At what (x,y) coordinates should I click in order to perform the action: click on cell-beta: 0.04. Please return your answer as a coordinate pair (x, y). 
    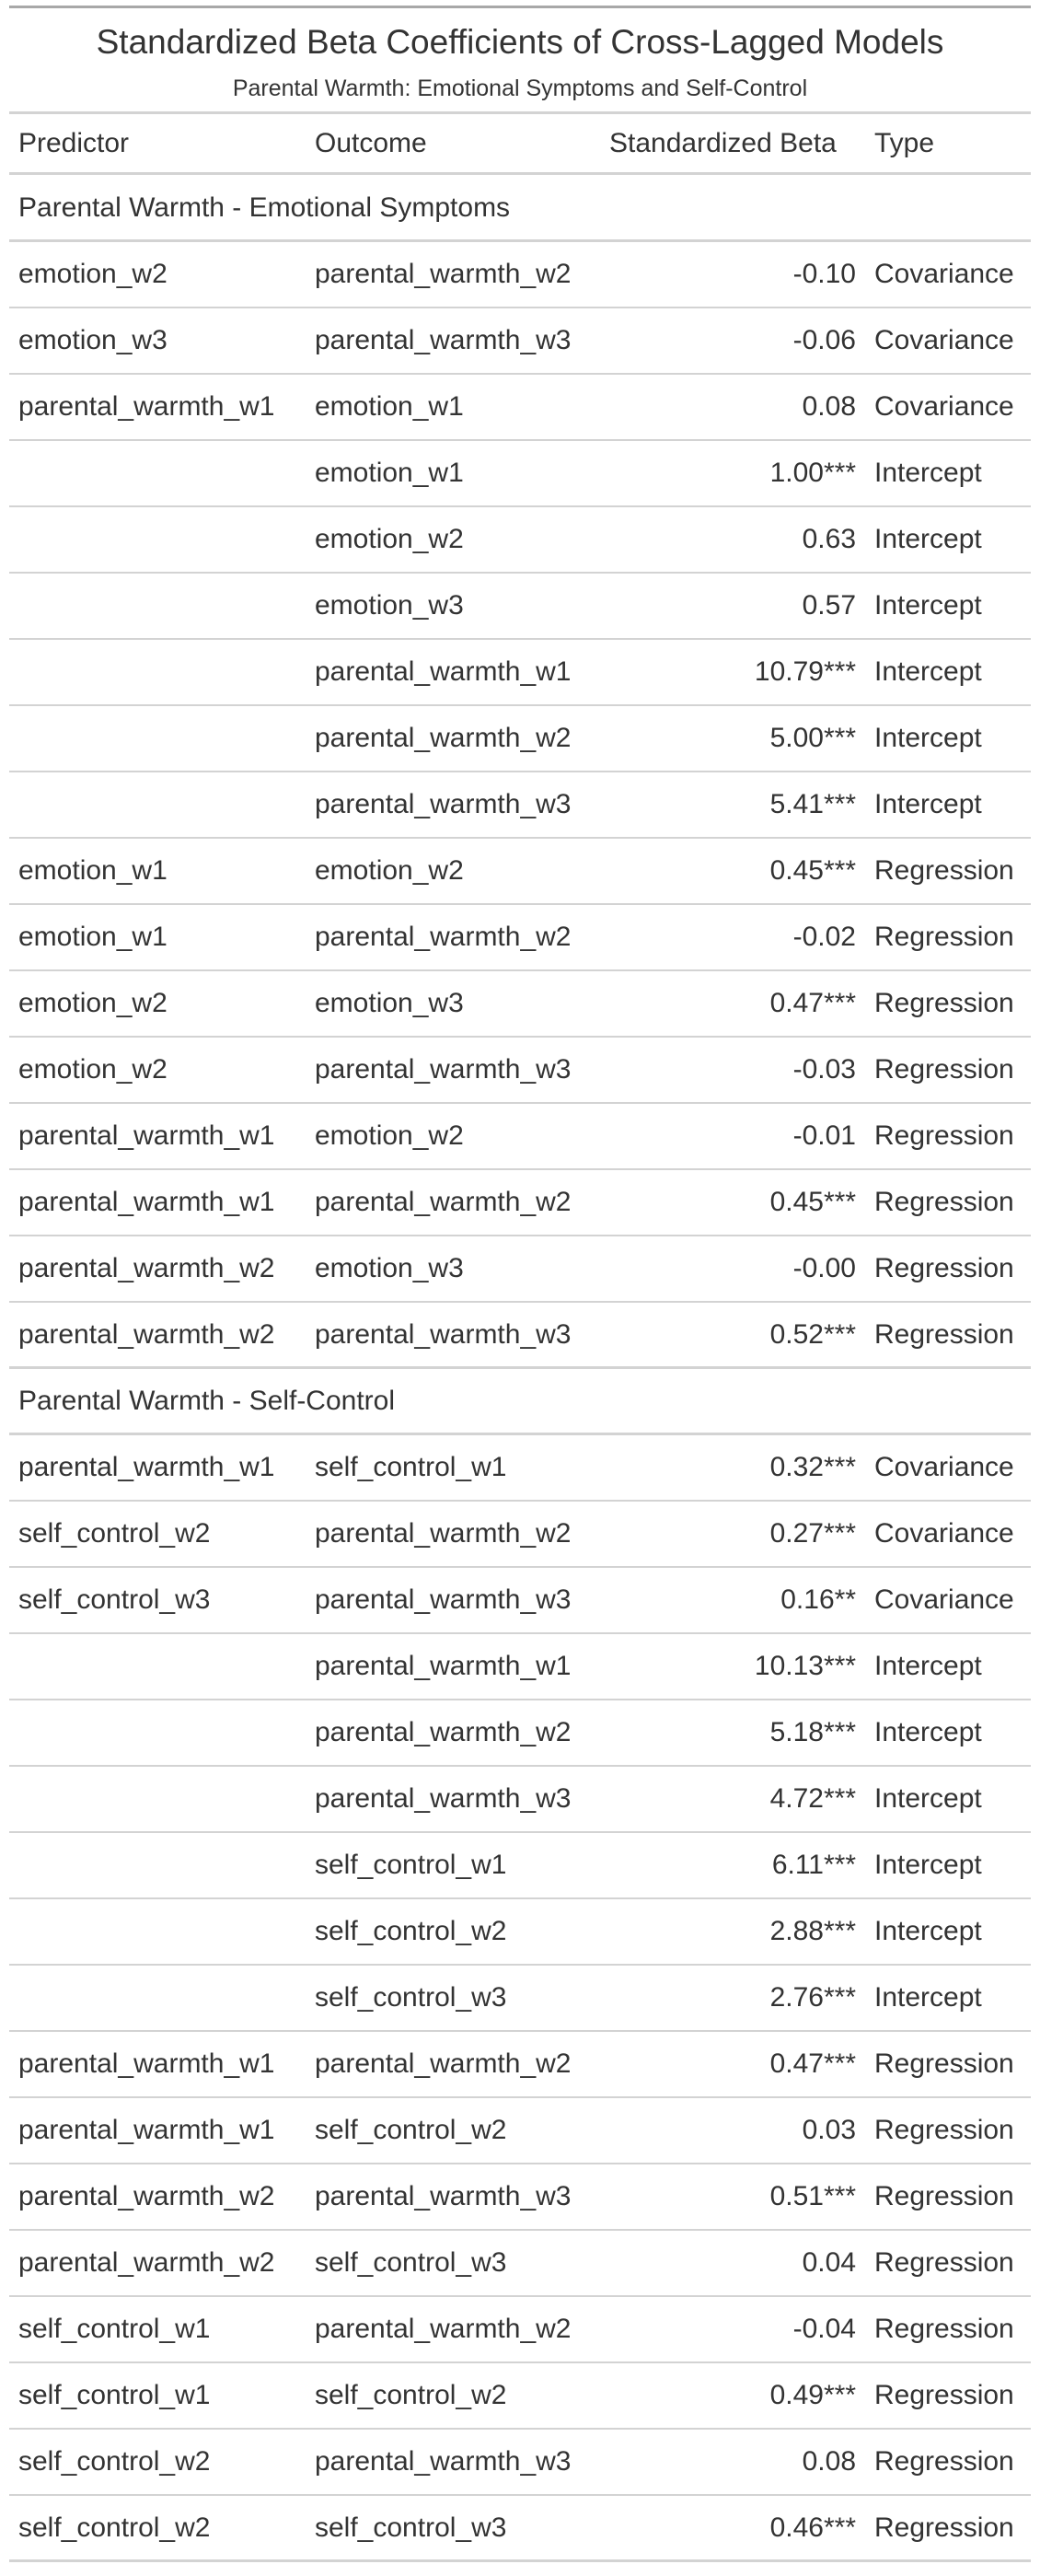
    Looking at the image, I should click on (829, 2262).